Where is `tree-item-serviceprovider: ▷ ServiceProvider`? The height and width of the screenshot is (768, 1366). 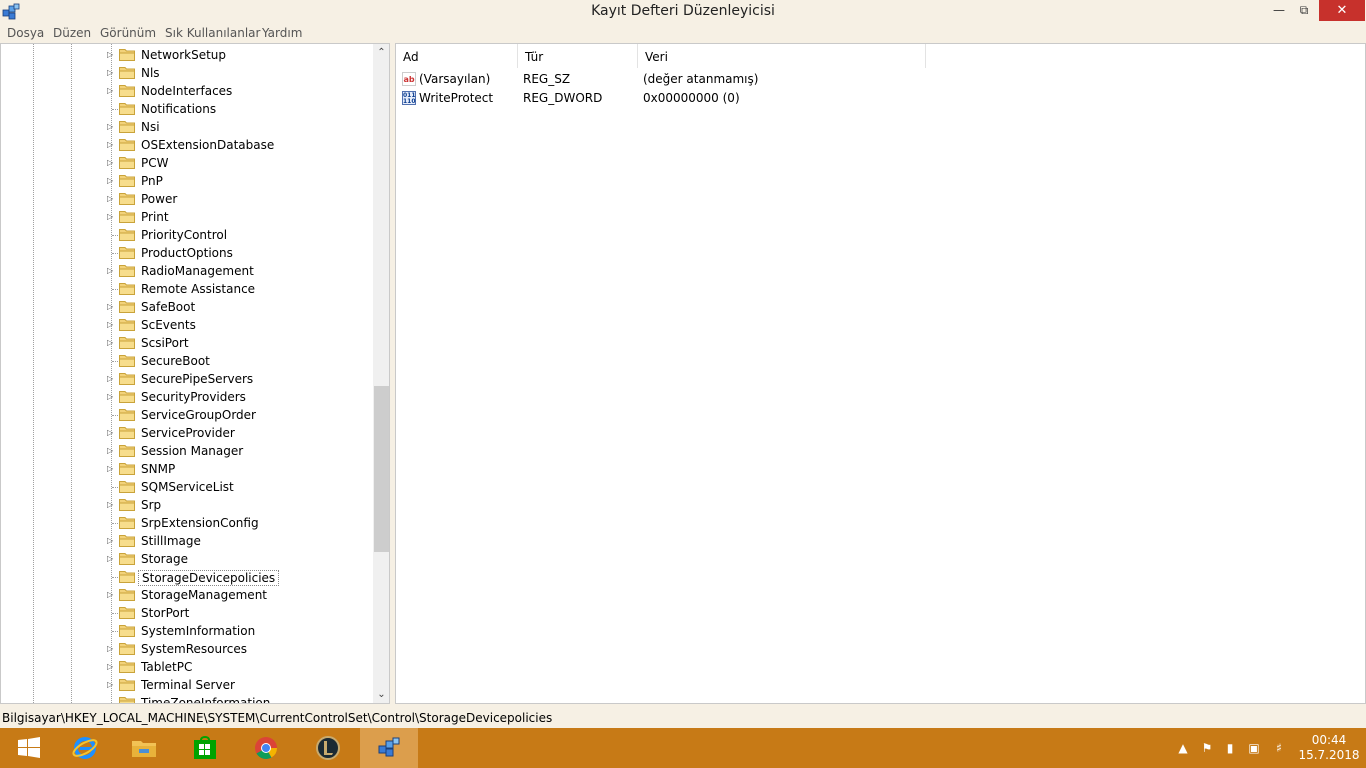
tree-item-serviceprovider: ▷ ServiceProvider is located at coordinates (187, 433).